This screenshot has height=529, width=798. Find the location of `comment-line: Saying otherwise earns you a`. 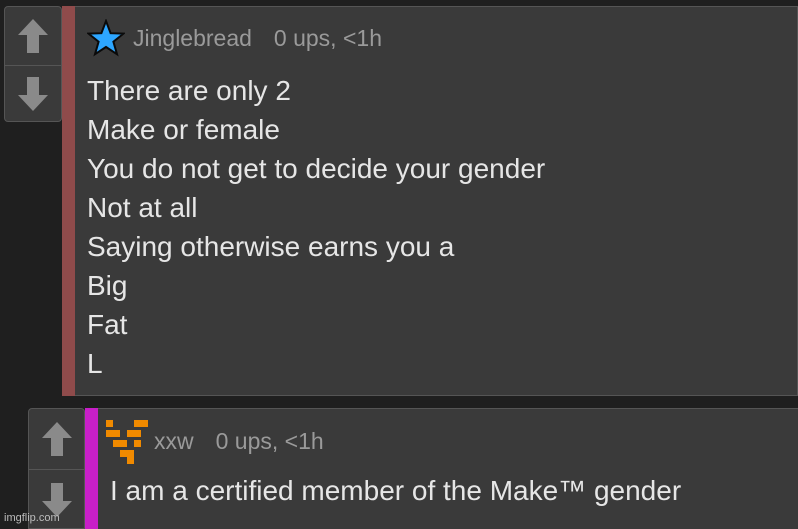

comment-line: Saying otherwise earns you a is located at coordinates (271, 246).